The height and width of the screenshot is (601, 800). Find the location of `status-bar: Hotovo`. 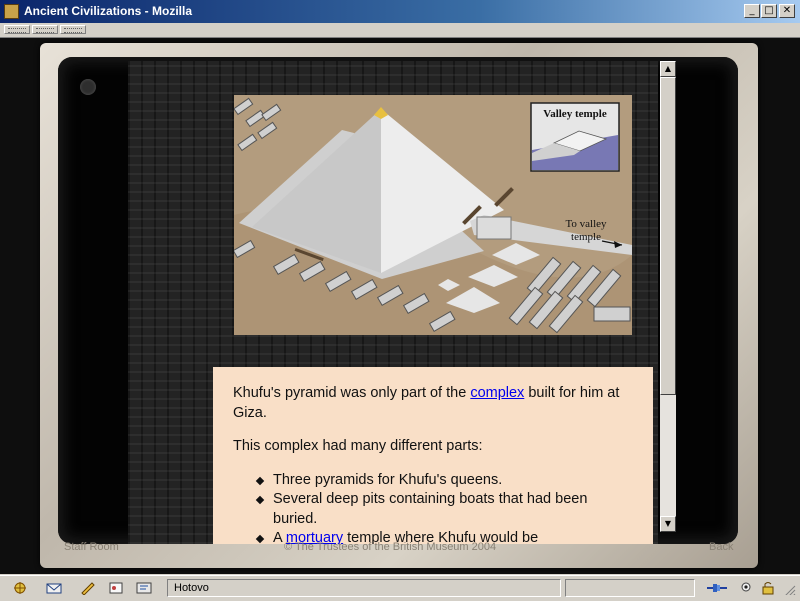

status-bar: Hotovo is located at coordinates (400, 588).